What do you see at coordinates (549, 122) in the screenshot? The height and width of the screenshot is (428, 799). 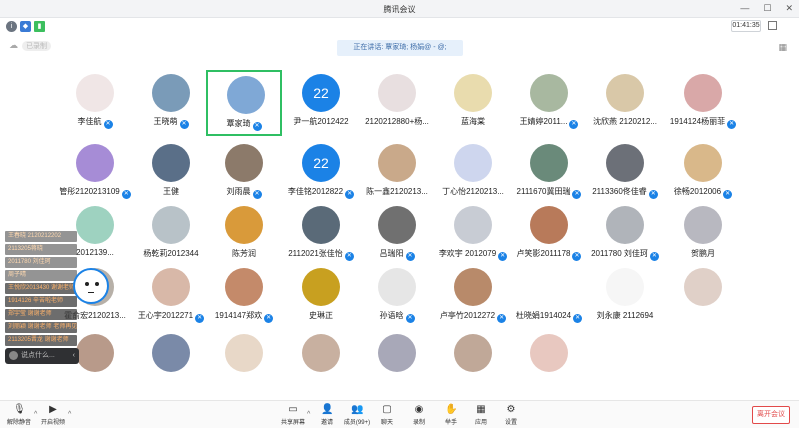 I see `participant-name: 王婧婷2011... ✕` at bounding box center [549, 122].